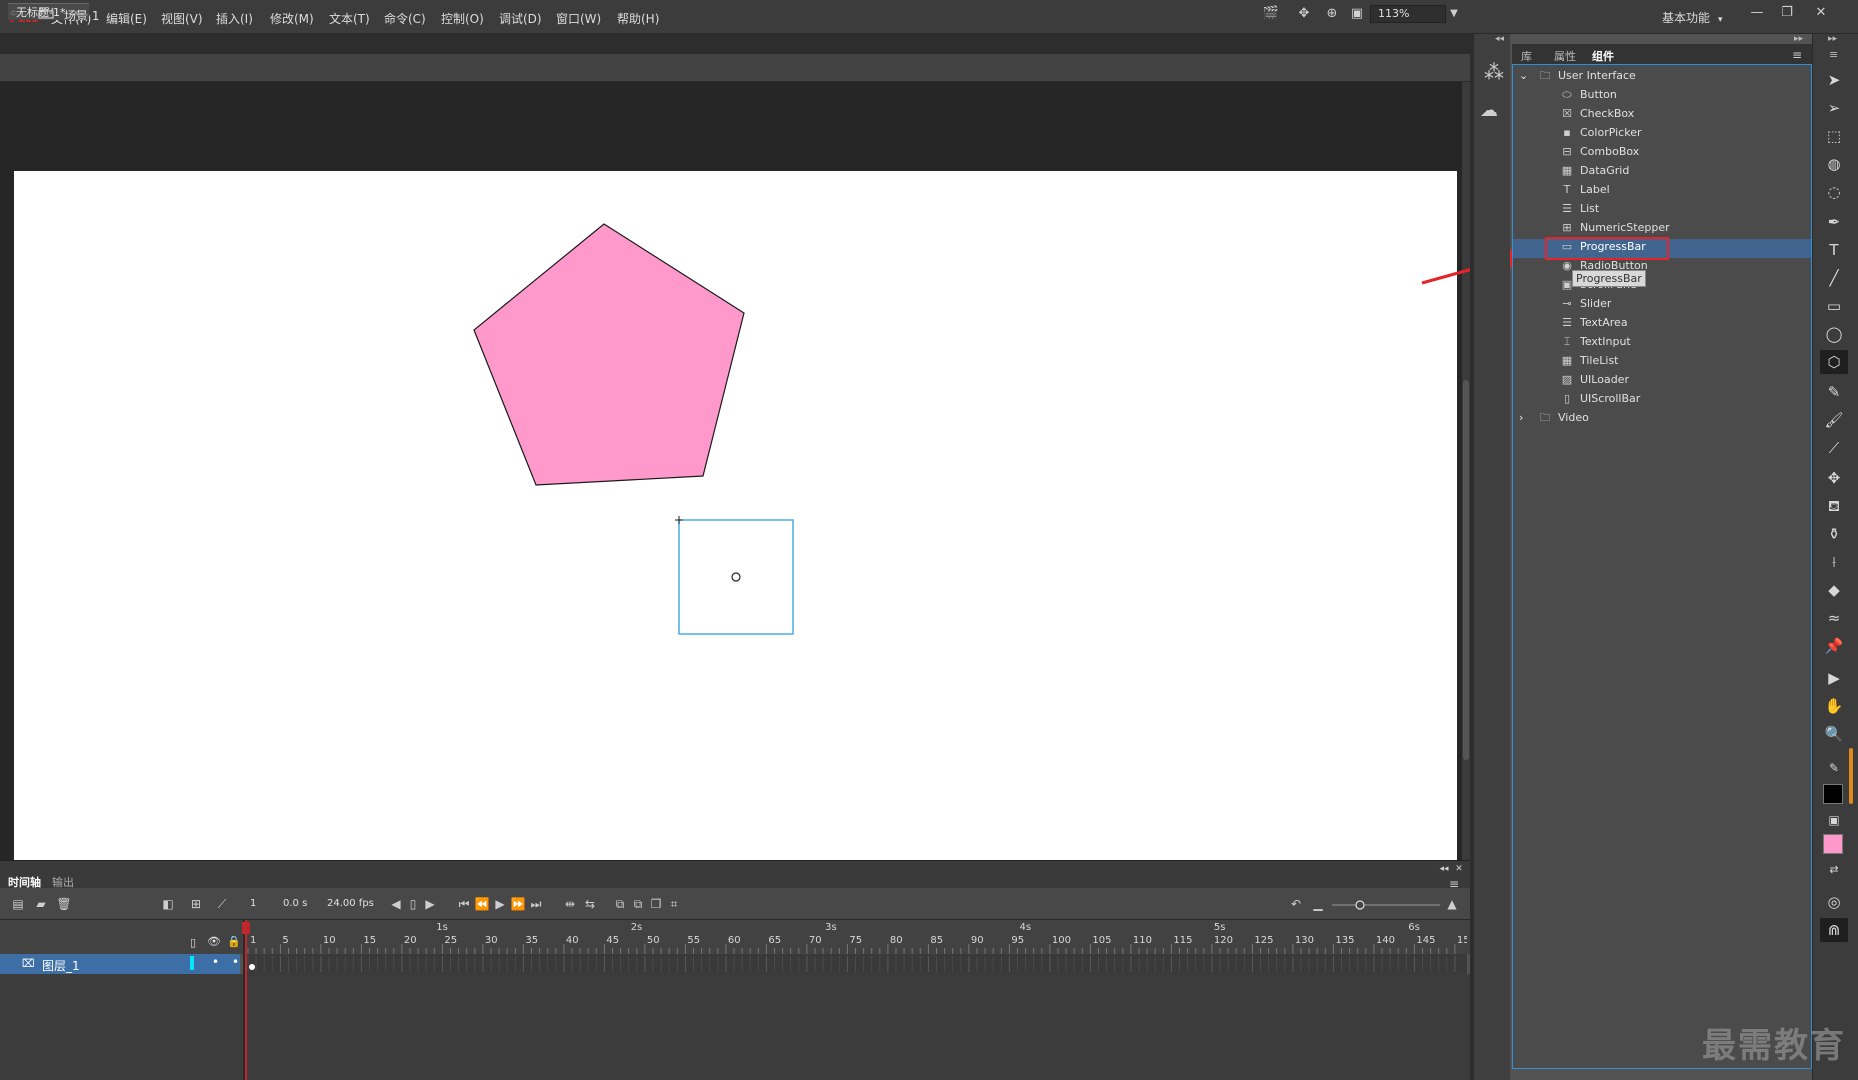 The width and height of the screenshot is (1858, 1080). What do you see at coordinates (1834, 870) in the screenshot?
I see `swap-colors-icon: ⇄` at bounding box center [1834, 870].